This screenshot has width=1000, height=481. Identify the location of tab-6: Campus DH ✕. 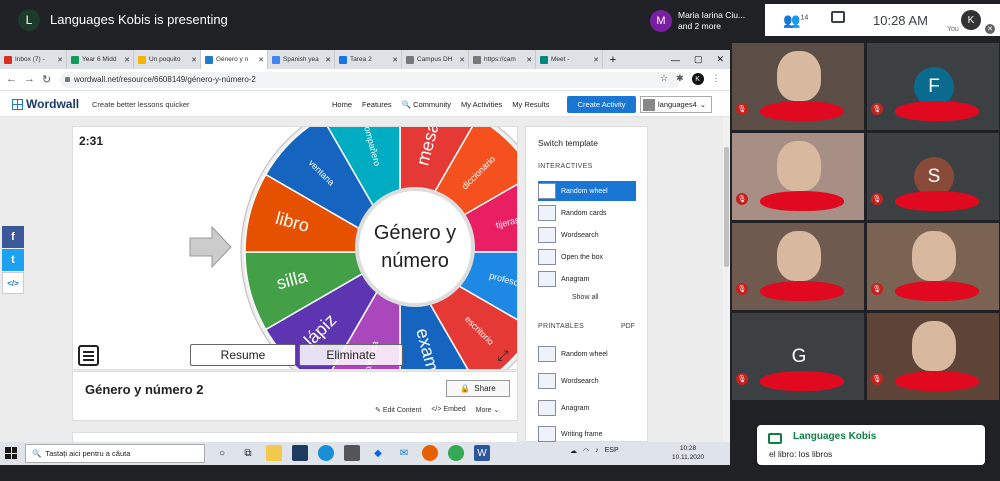
(435, 59).